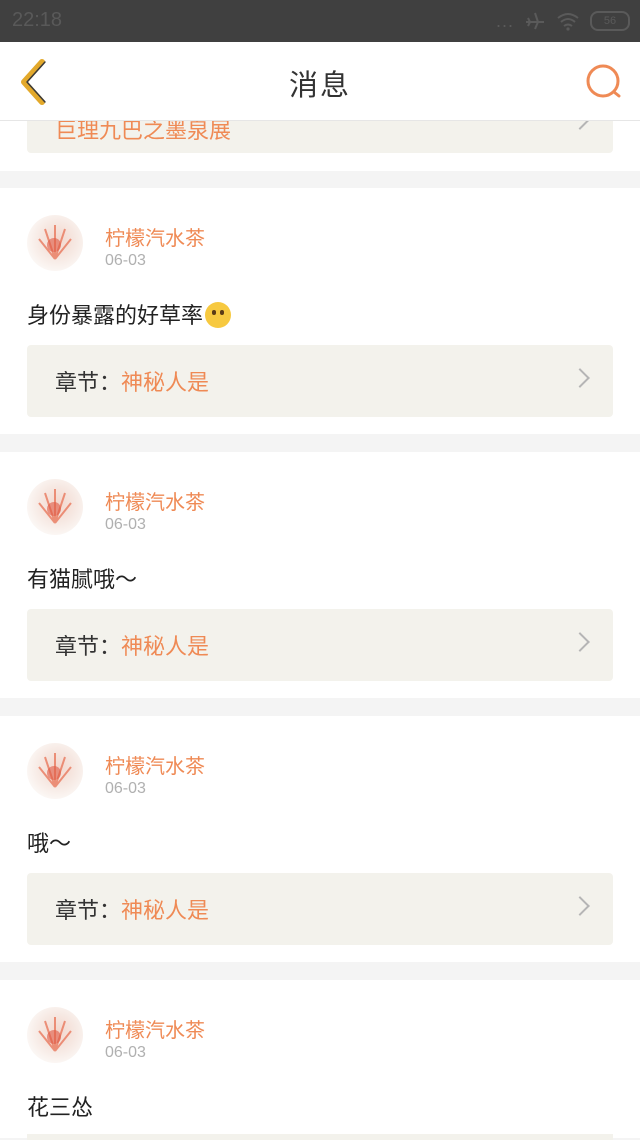 The height and width of the screenshot is (1140, 640). What do you see at coordinates (320, 137) in the screenshot?
I see `chapter-link: 巨理九巴之墨泉展` at bounding box center [320, 137].